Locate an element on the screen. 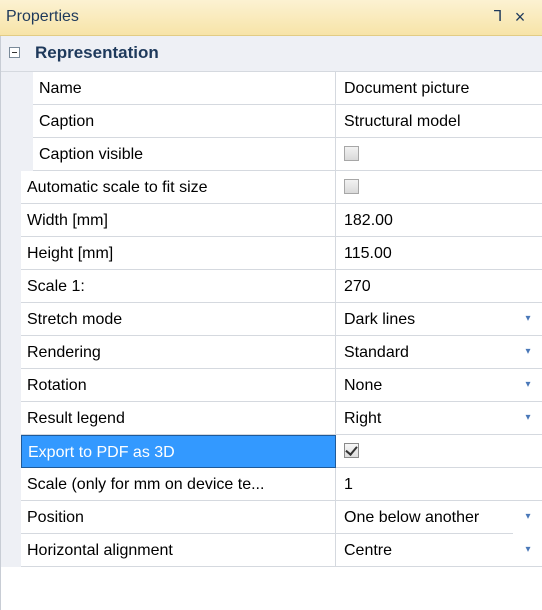  property-row-height: Height [mm] 115.00 is located at coordinates (271, 253).